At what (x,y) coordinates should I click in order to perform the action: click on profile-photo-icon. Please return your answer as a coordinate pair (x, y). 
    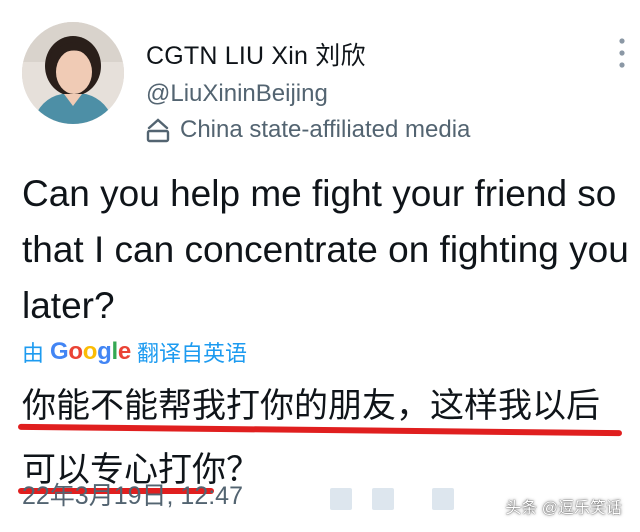
    Looking at the image, I should click on (73, 73).